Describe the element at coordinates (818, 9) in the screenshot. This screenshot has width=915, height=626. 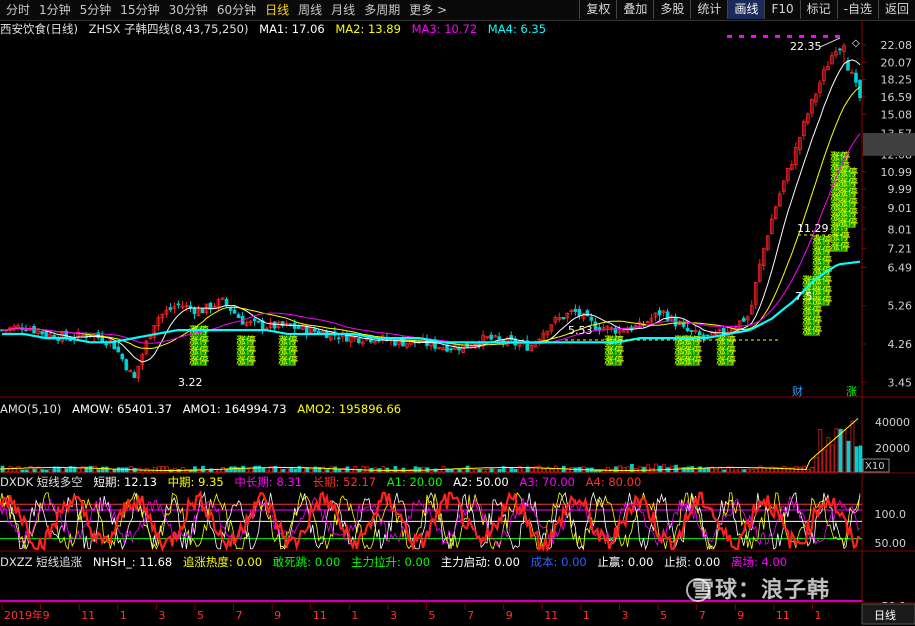
I see `mark-button: 标记` at that location.